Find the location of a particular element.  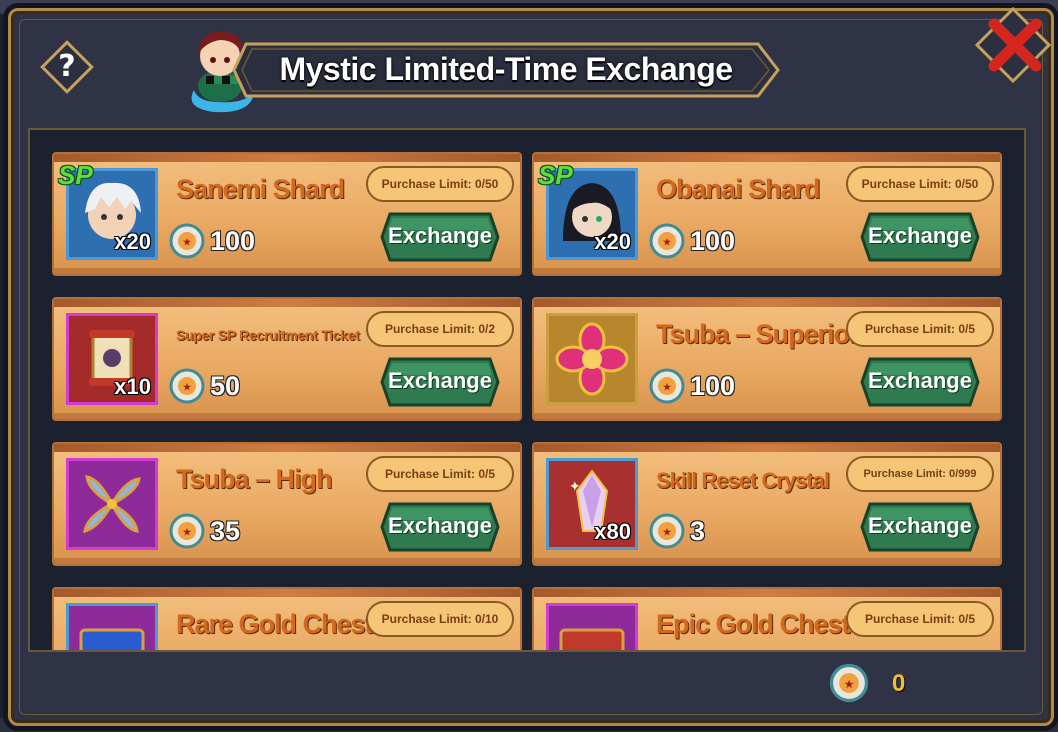

purchase-limit: Purchase Limit: 0/2 is located at coordinates (440, 329).